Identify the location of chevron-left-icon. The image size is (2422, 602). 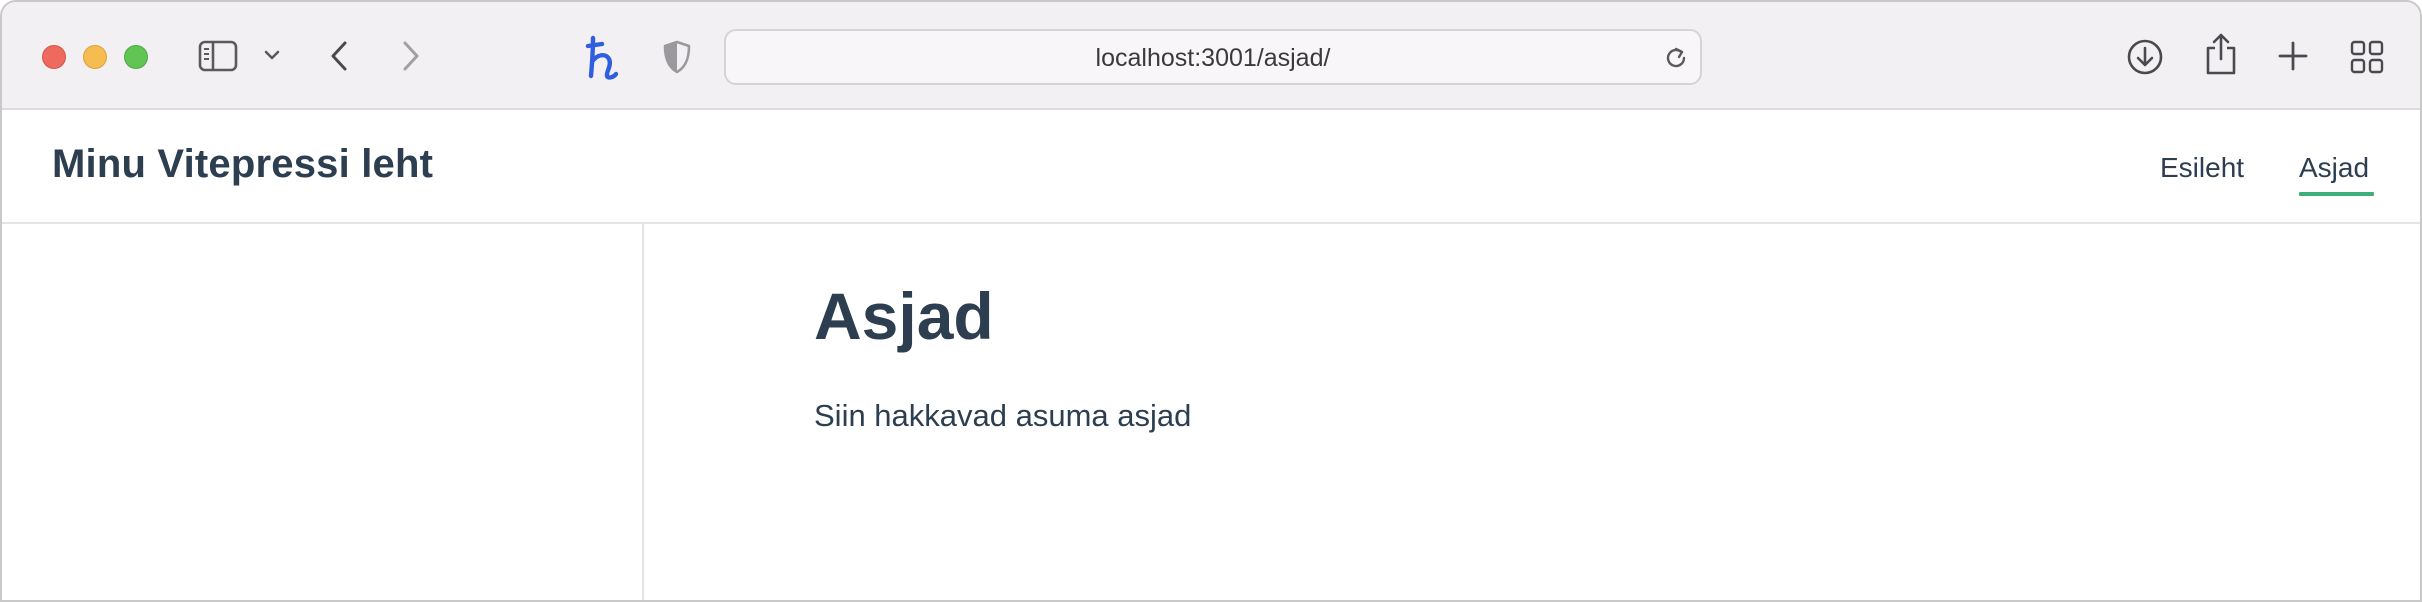
(340, 56).